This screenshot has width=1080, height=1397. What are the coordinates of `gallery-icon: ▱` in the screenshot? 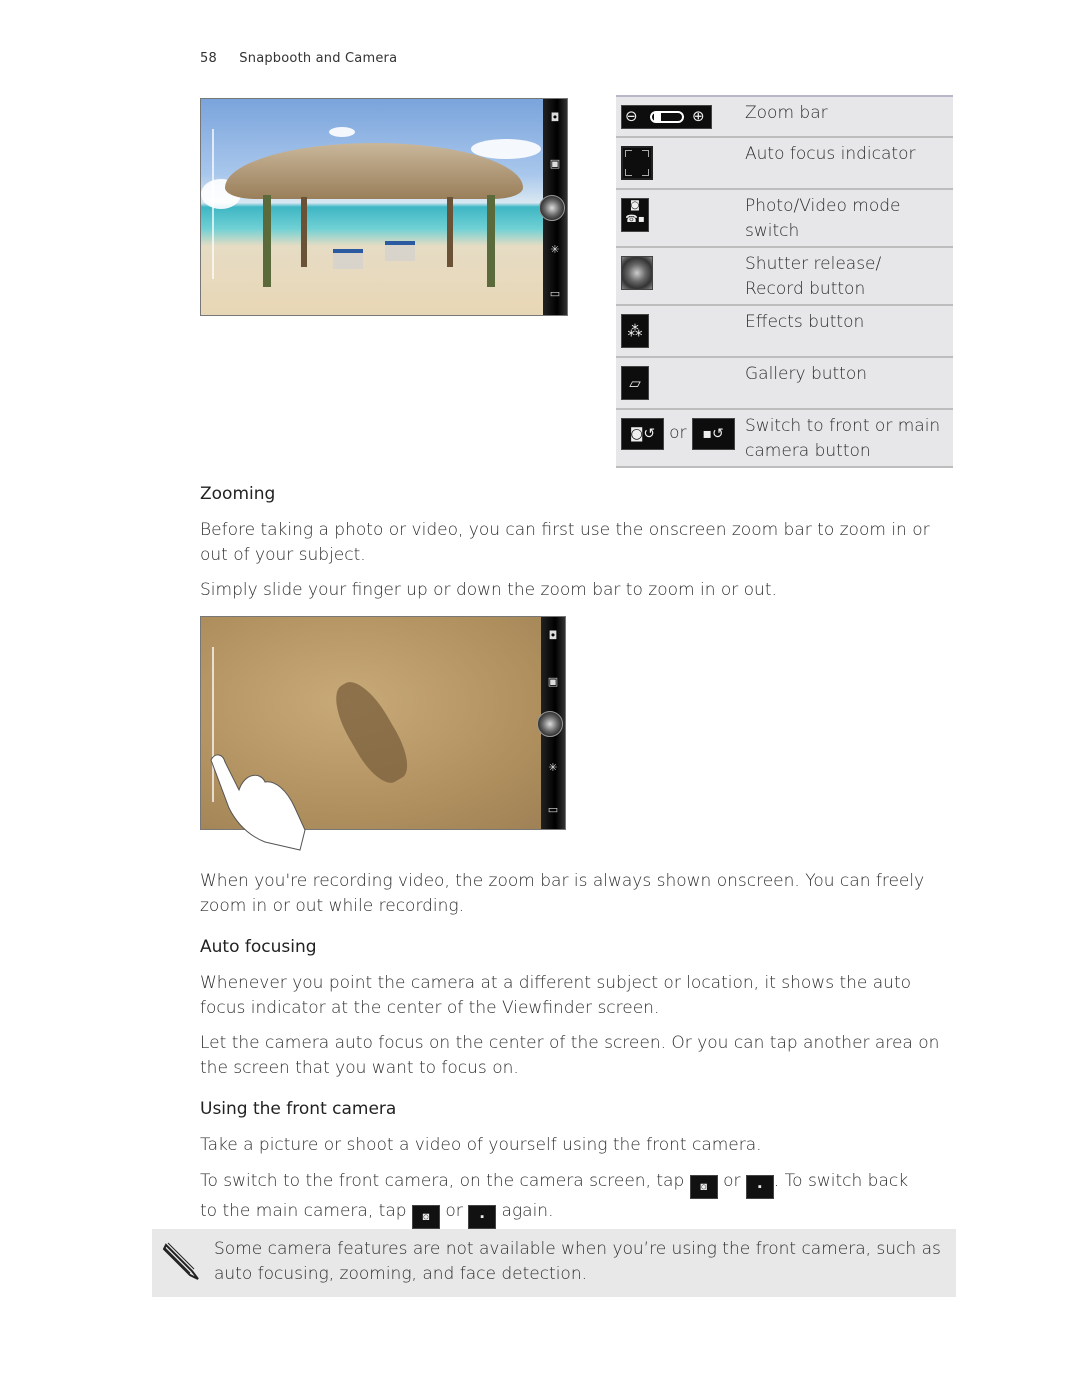 It's located at (635, 383).